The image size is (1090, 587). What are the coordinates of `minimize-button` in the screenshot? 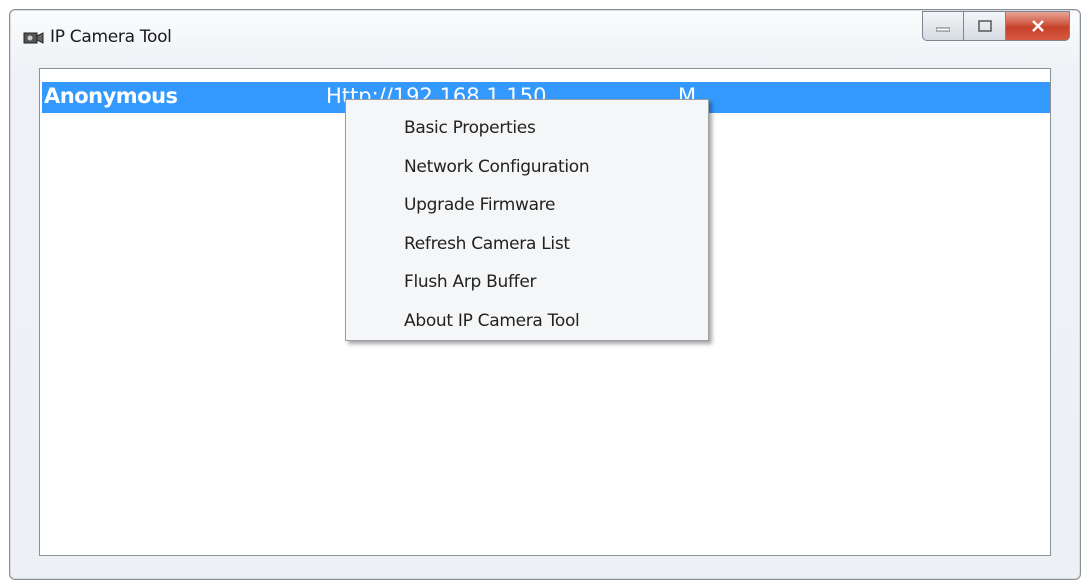 It's located at (943, 26).